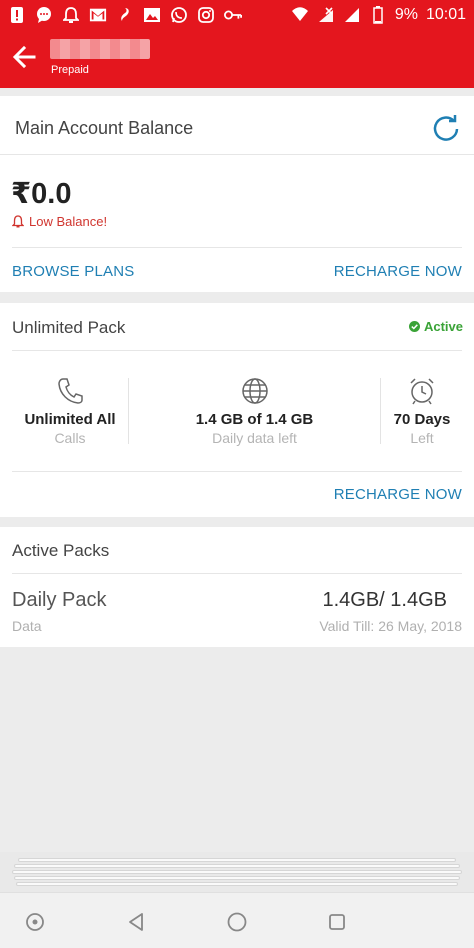  What do you see at coordinates (70, 419) in the screenshot?
I see `calls-value: Unlimited All` at bounding box center [70, 419].